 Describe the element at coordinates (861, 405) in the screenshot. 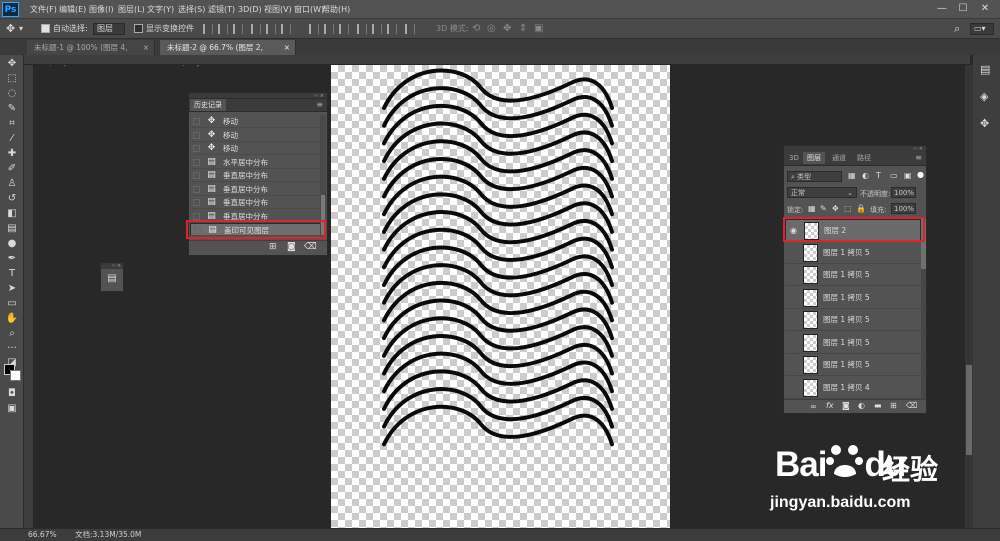

I see `adjustment-layer-icon: ◐` at that location.